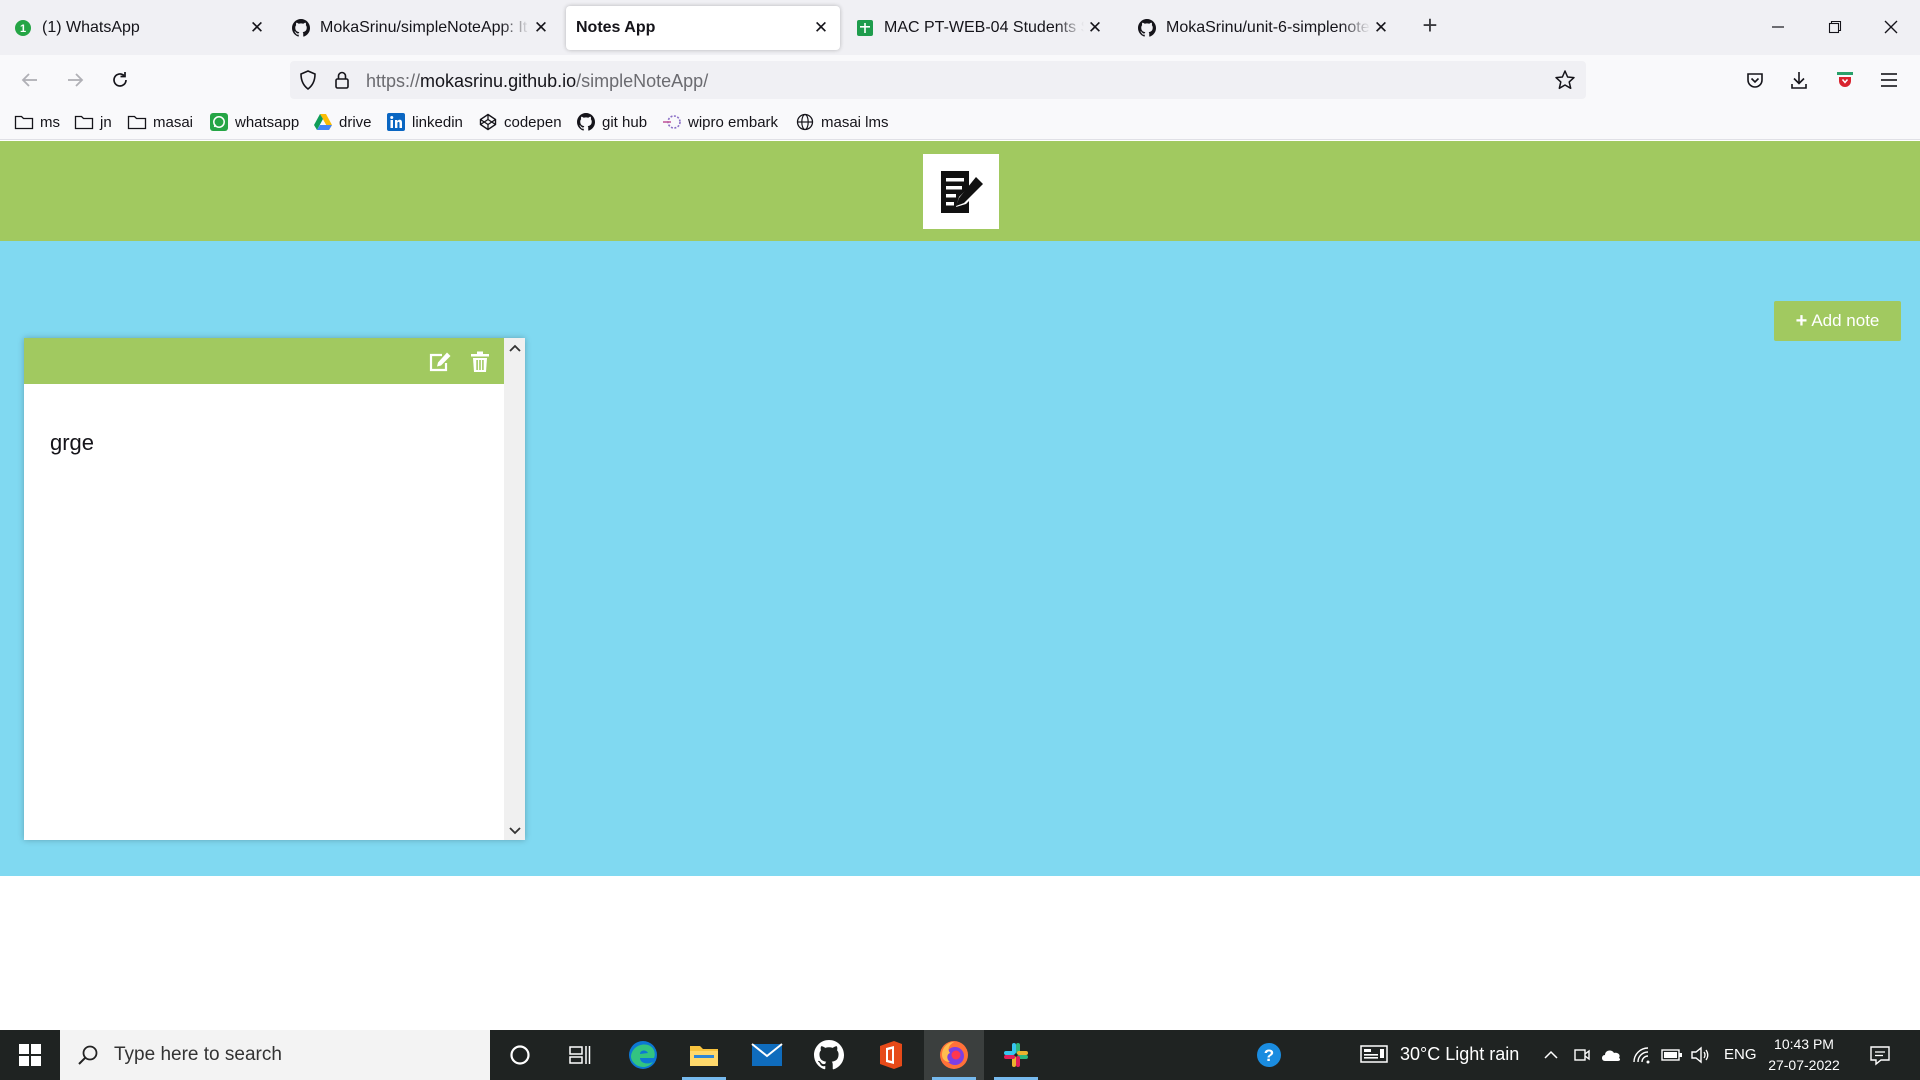 This screenshot has height=1080, width=1920. I want to click on folder-icon, so click(704, 1056).